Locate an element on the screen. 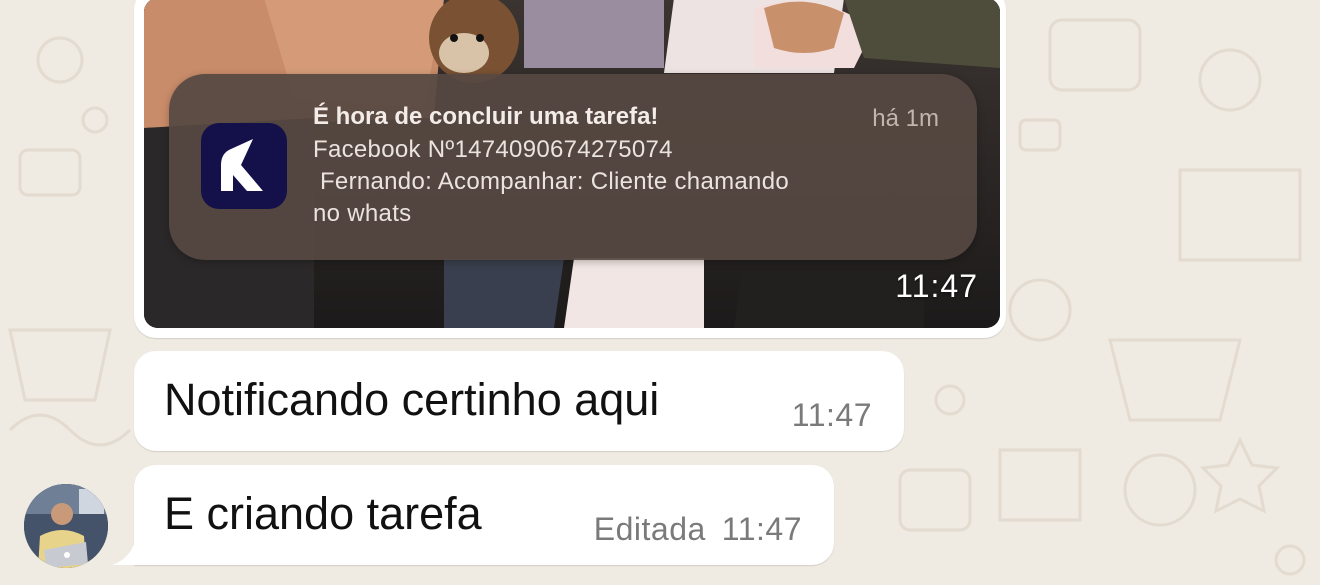  notification-time: há 1m is located at coordinates (905, 118).